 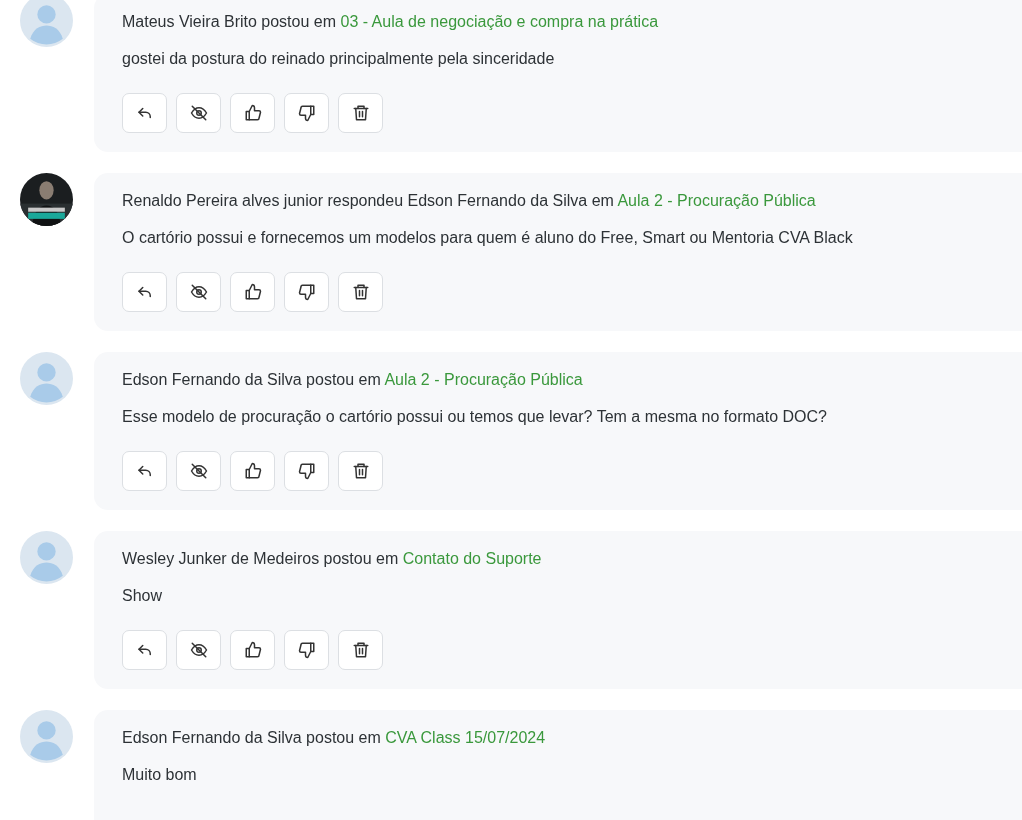 I want to click on post-text: Show, so click(x=143, y=596).